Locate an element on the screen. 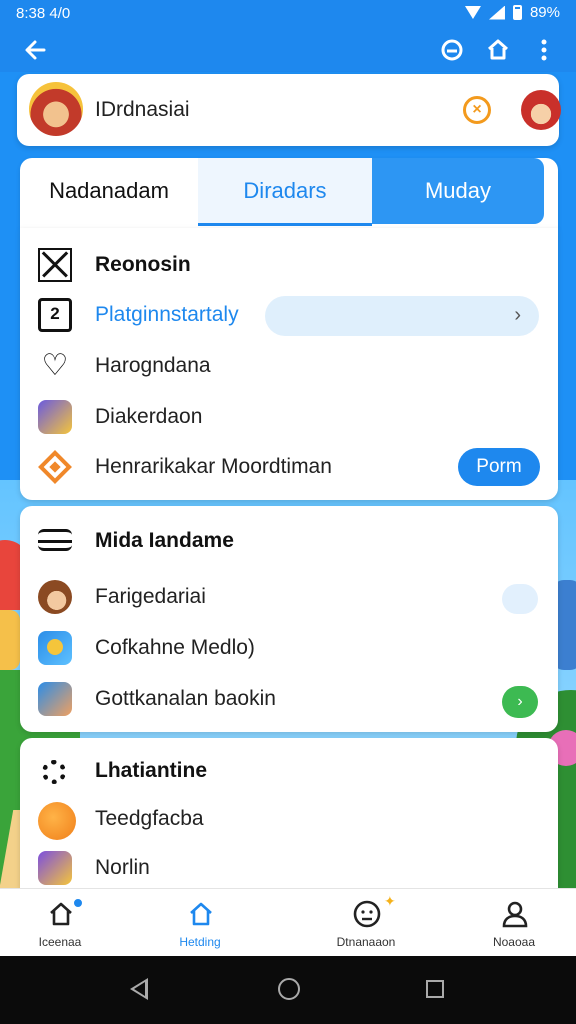 The height and width of the screenshot is (1024, 576). system-back-icon is located at coordinates (139, 989).